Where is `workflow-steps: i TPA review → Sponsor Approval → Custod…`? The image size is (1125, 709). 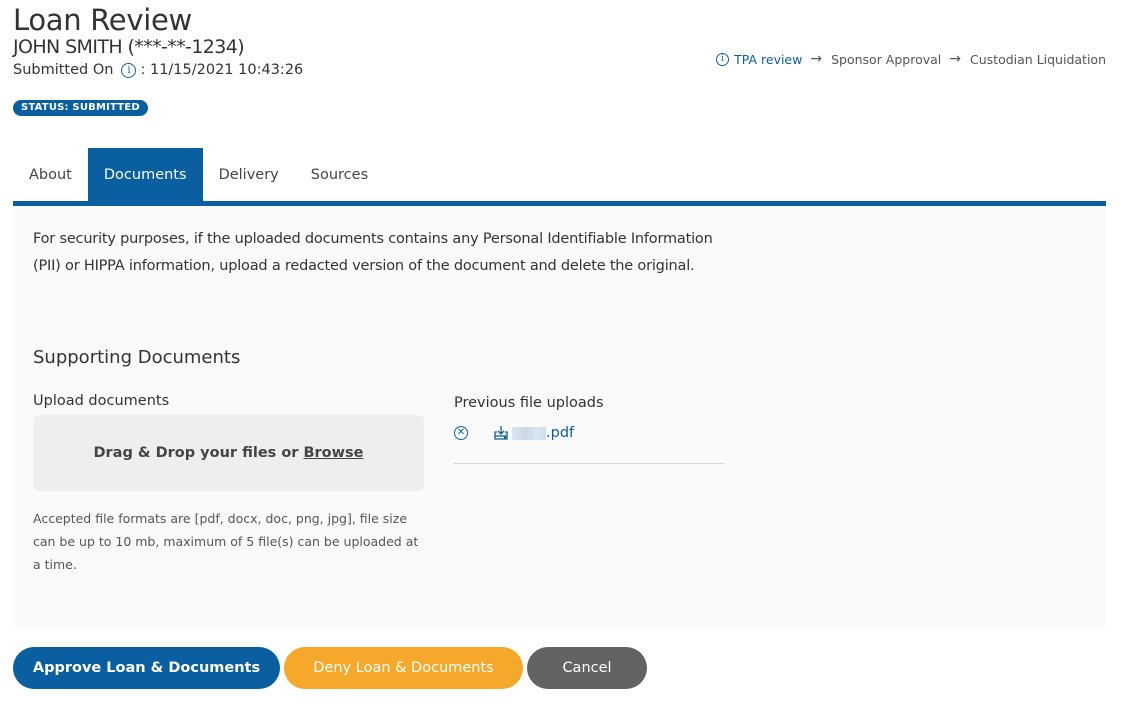
workflow-steps: i TPA review → Sponsor Approval → Custod… is located at coordinates (911, 59).